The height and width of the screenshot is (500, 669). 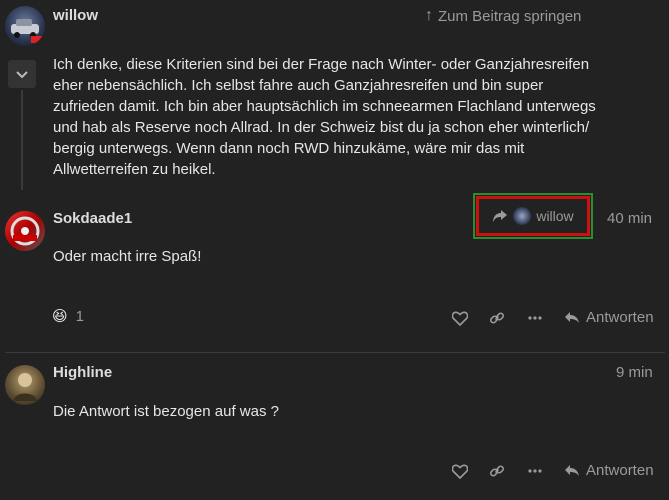 What do you see at coordinates (500, 216) in the screenshot?
I see `share-reply-icon` at bounding box center [500, 216].